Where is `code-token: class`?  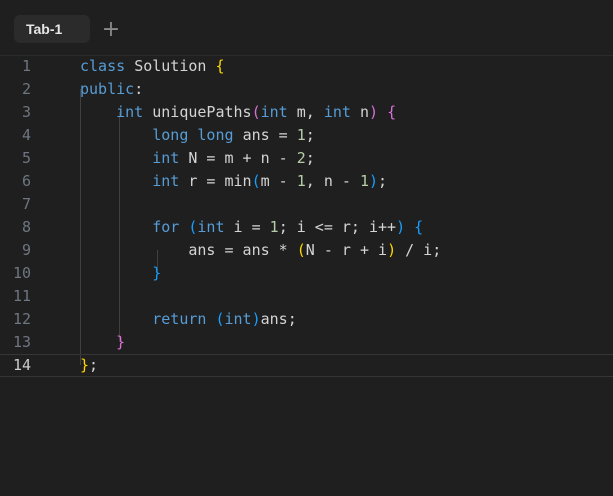 code-token: class is located at coordinates (107, 66).